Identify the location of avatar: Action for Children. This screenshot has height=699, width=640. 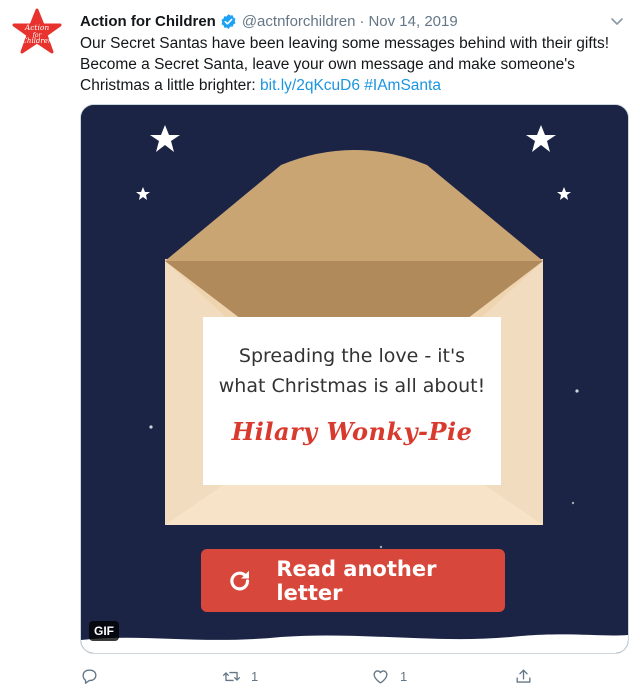
(37, 33).